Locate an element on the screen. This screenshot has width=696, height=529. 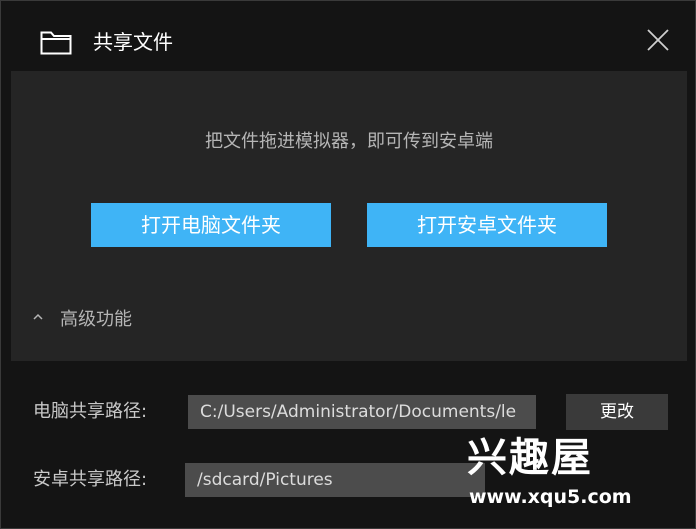
advanced-features-label: 高级功能 is located at coordinates (96, 319).